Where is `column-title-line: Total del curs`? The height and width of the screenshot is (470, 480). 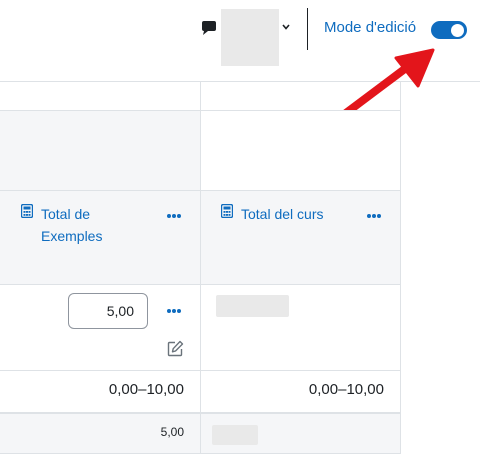 column-title-line: Total del curs is located at coordinates (282, 214).